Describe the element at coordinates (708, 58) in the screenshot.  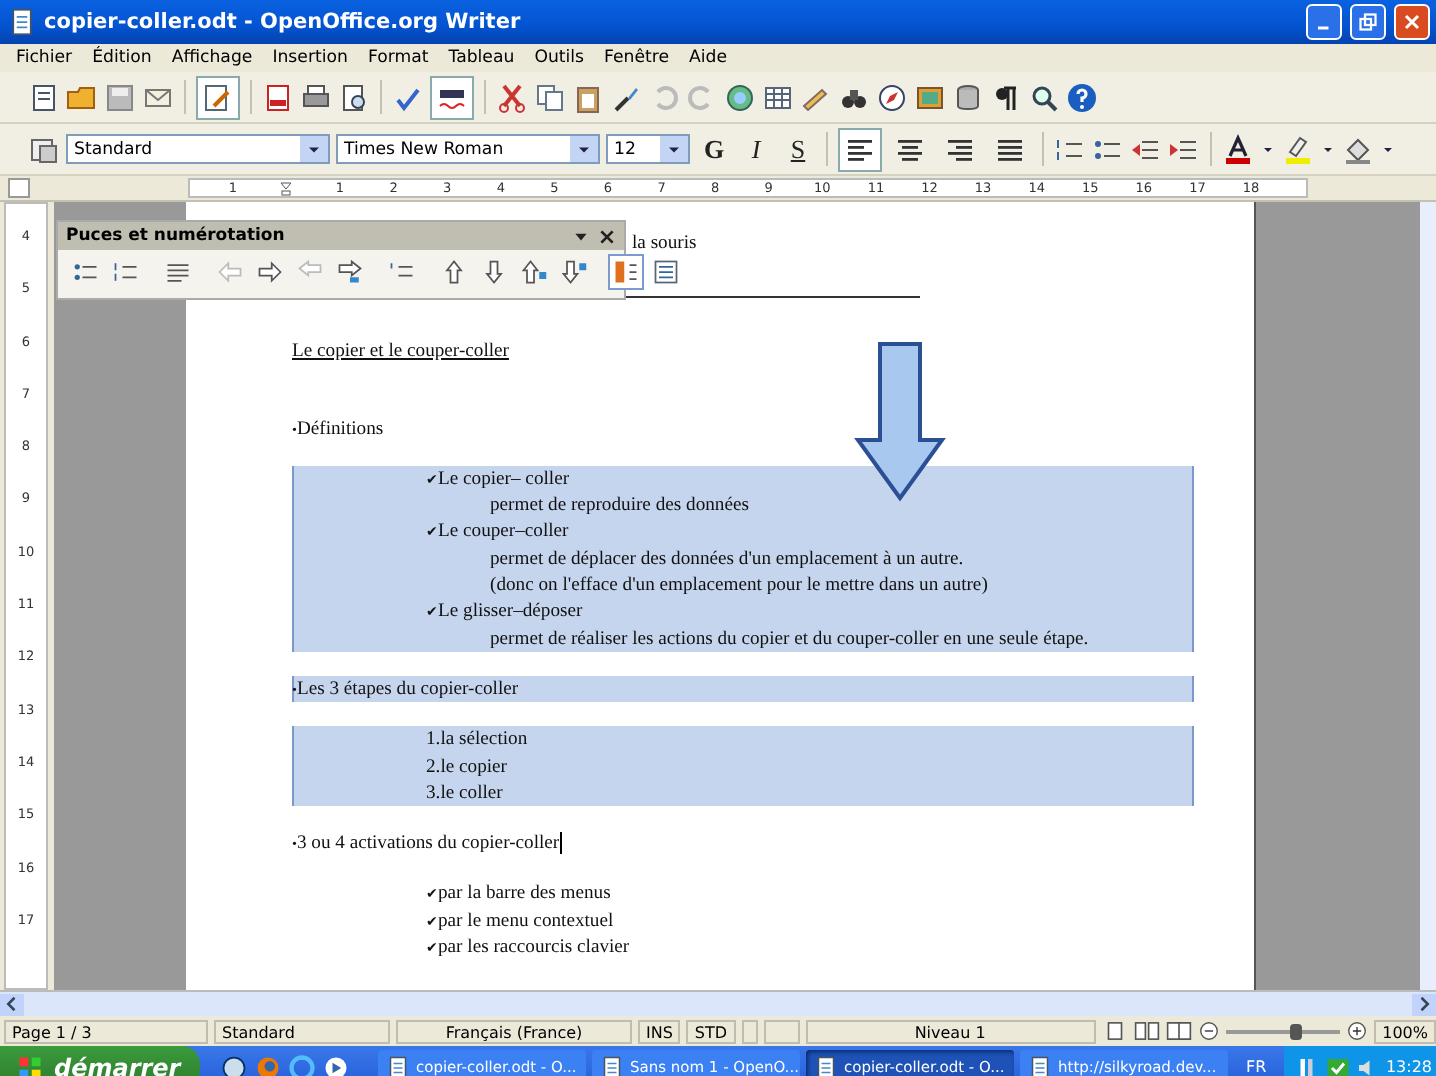
I see `menu-item: Aide` at that location.